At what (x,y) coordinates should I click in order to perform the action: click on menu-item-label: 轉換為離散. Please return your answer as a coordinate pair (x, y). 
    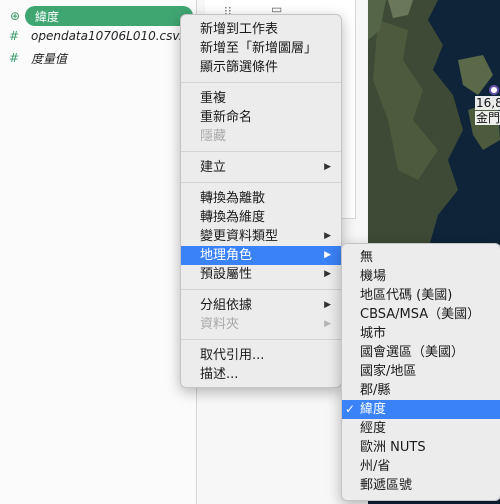
    Looking at the image, I should click on (233, 198).